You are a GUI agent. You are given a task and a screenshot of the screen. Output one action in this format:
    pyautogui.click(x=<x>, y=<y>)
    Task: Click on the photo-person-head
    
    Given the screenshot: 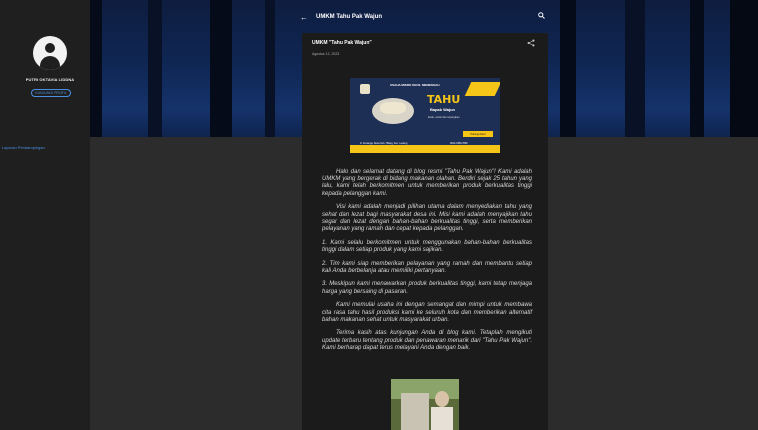 What is the action you would take?
    pyautogui.click(x=442, y=399)
    